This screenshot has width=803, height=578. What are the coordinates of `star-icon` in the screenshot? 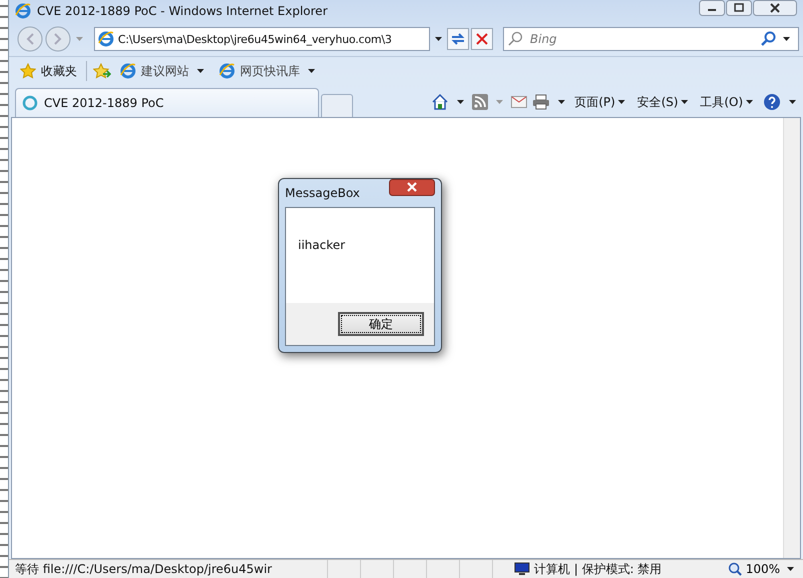 It's located at (28, 71).